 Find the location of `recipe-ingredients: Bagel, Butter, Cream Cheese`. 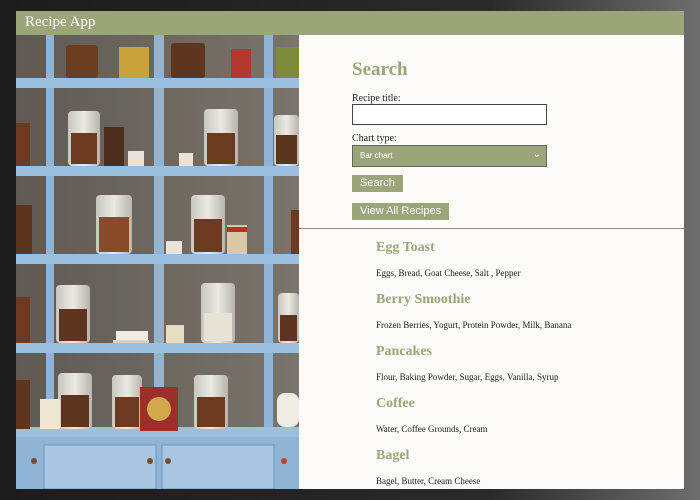

recipe-ingredients: Bagel, Butter, Cream Cheese is located at coordinates (428, 481).